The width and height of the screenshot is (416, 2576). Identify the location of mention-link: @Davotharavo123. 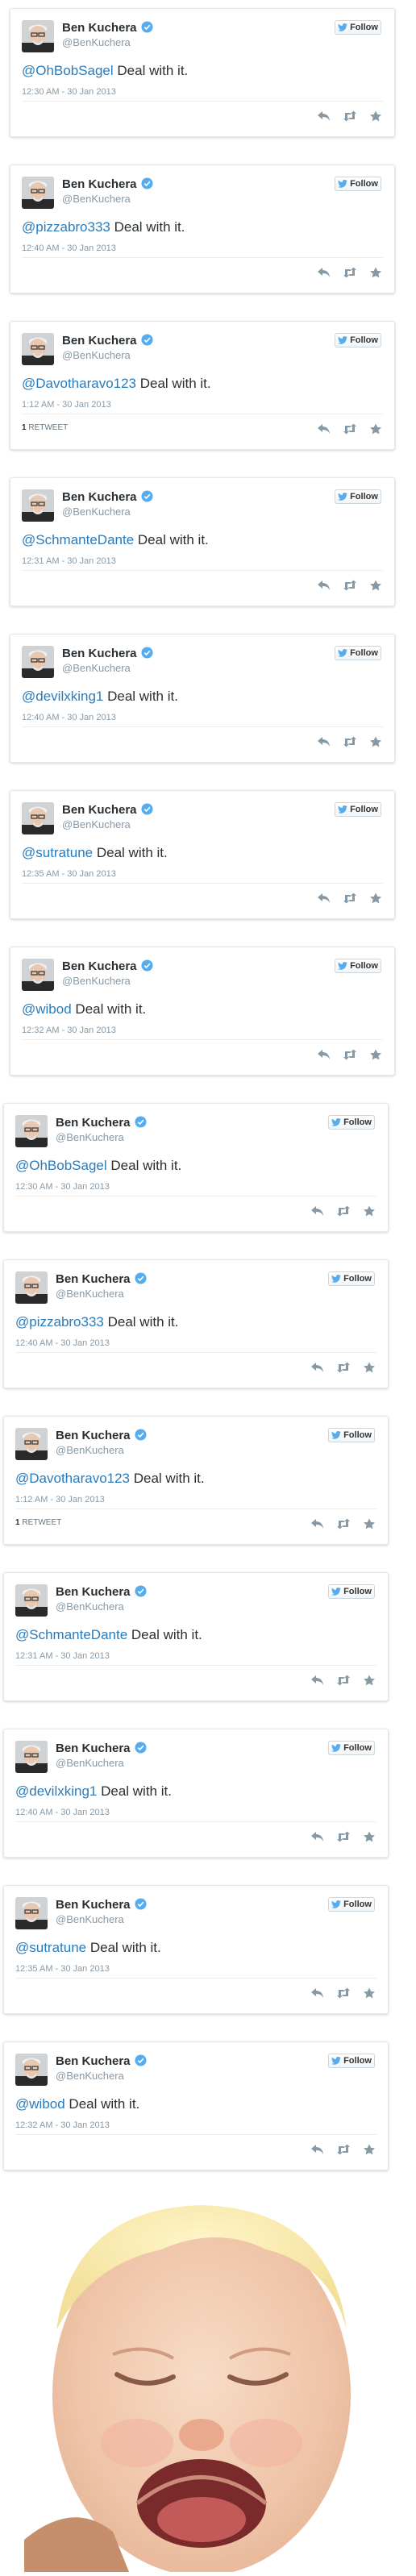
(72, 1479).